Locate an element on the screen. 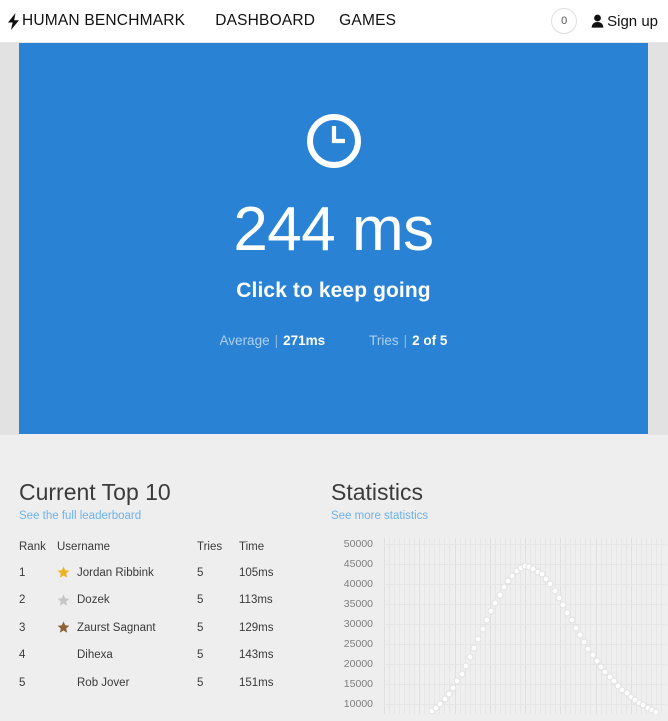 This screenshot has width=668, height=721. y-axis-tick-label: 25000 is located at coordinates (358, 644).